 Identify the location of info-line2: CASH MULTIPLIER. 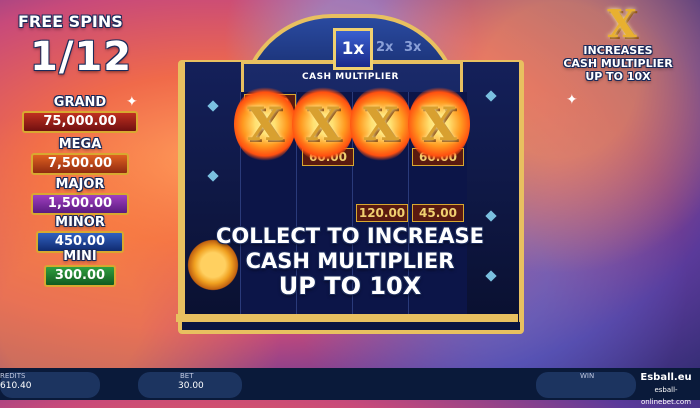
(618, 63).